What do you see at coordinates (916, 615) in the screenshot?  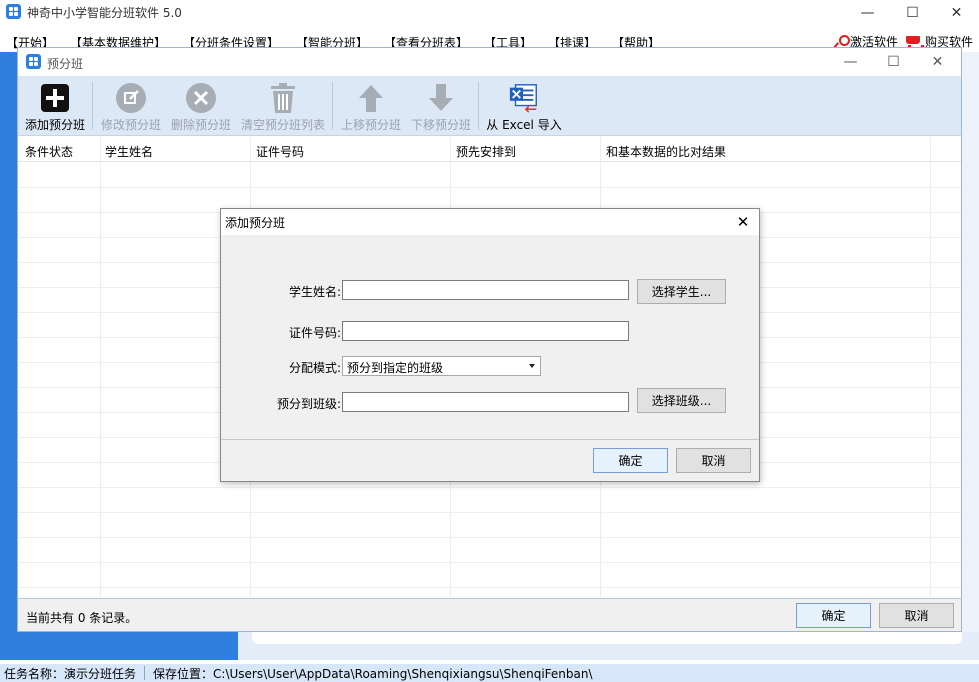 I see `cancel-button: 取消` at bounding box center [916, 615].